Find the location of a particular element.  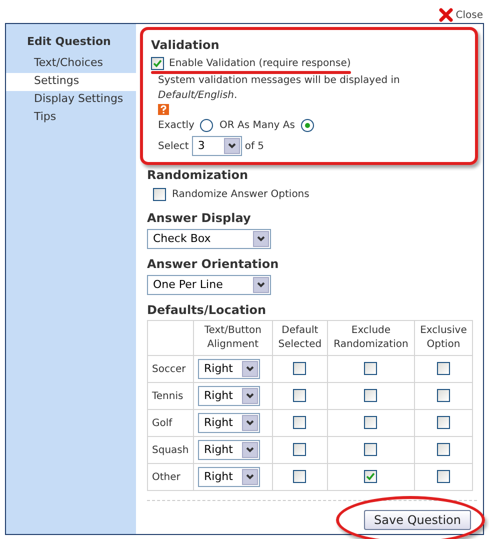

close-button: Close is located at coordinates (460, 15).